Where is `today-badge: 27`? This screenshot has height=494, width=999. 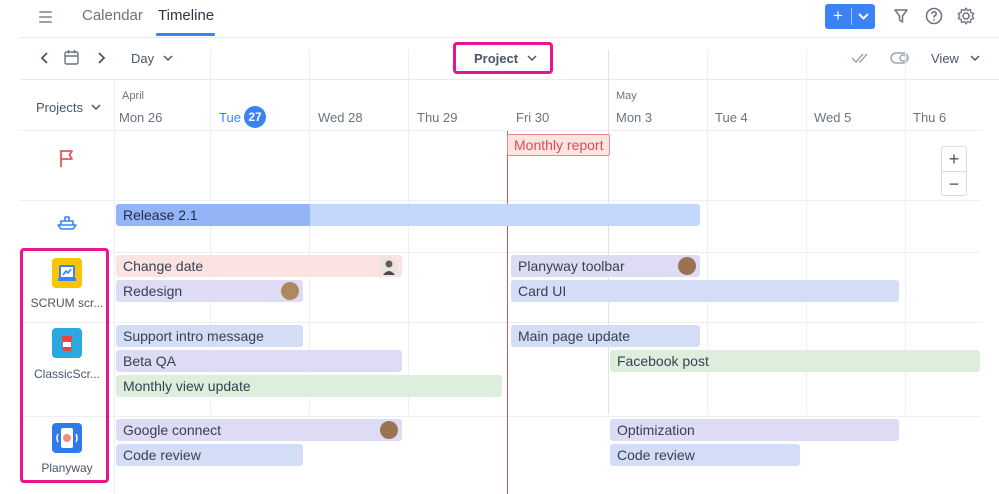
today-badge: 27 is located at coordinates (255, 117).